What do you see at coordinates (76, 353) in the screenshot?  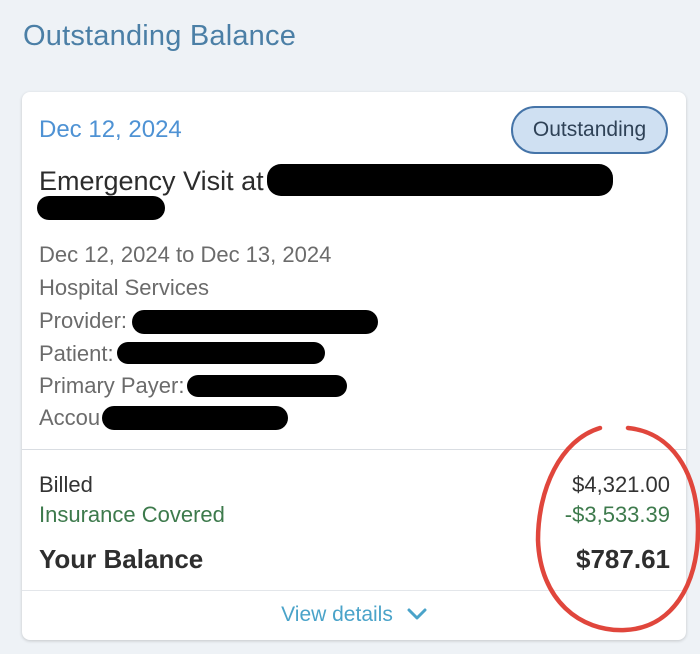 I see `patient-label: Patient:` at bounding box center [76, 353].